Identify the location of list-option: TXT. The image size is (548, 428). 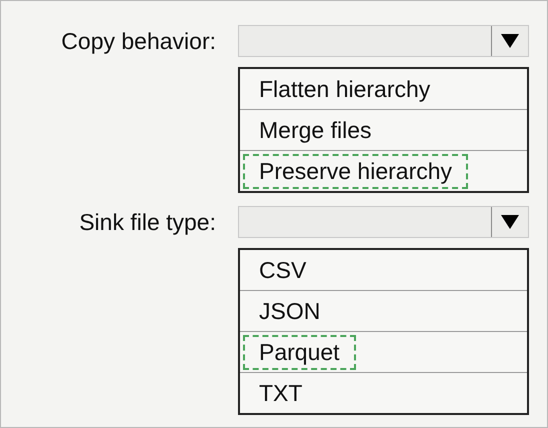
(280, 393).